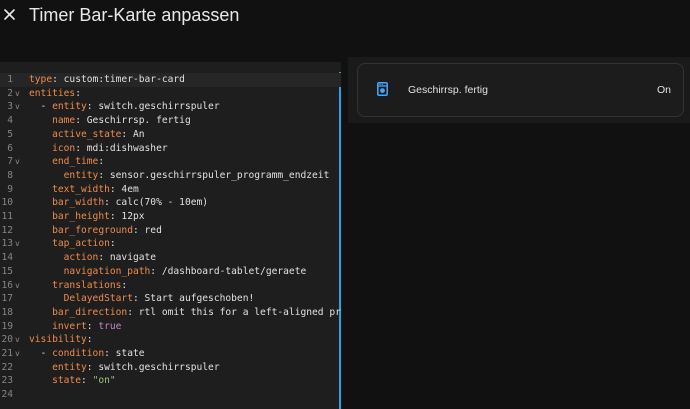  What do you see at coordinates (170, 135) in the screenshot?
I see `code-line: 5 active_state: An` at bounding box center [170, 135].